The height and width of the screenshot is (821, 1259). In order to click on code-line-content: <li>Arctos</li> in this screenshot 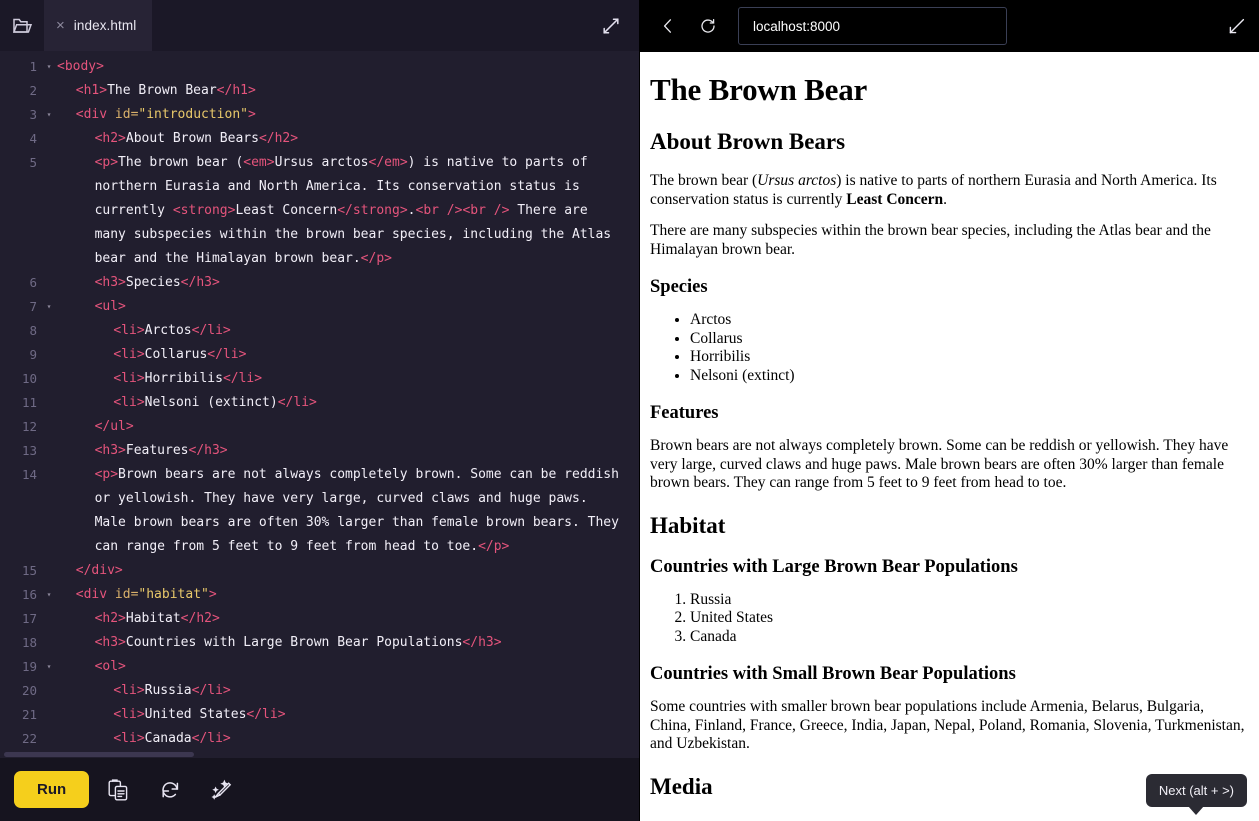, I will do `click(348, 331)`.